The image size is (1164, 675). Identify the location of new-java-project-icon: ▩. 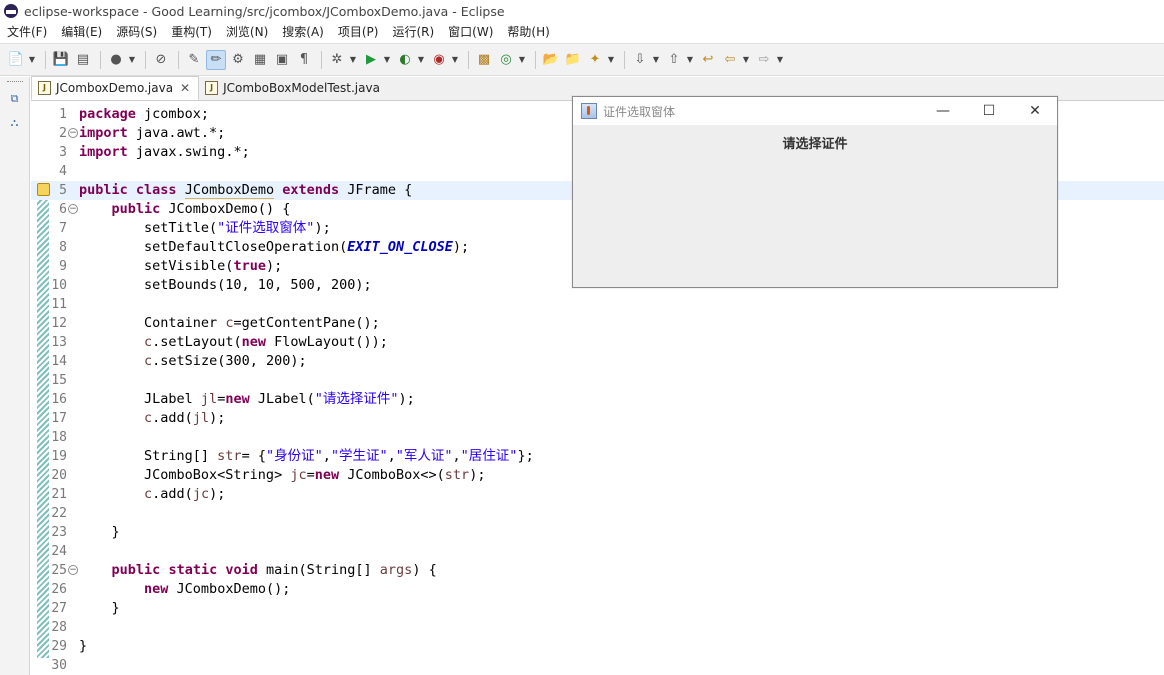
(484, 60).